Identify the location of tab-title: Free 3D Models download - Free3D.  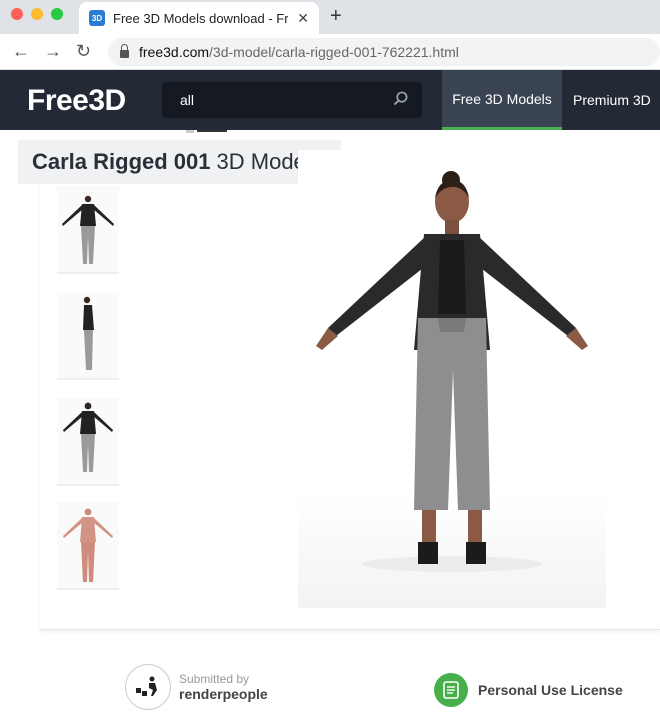
(200, 18).